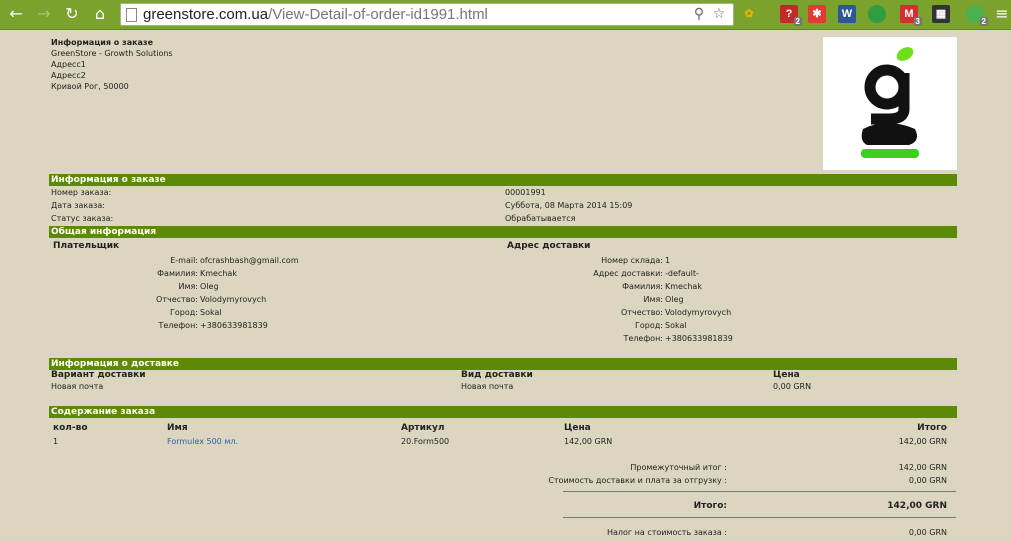  Describe the element at coordinates (78, 205) in the screenshot. I see `order-date-label: Дата заказа:` at that location.